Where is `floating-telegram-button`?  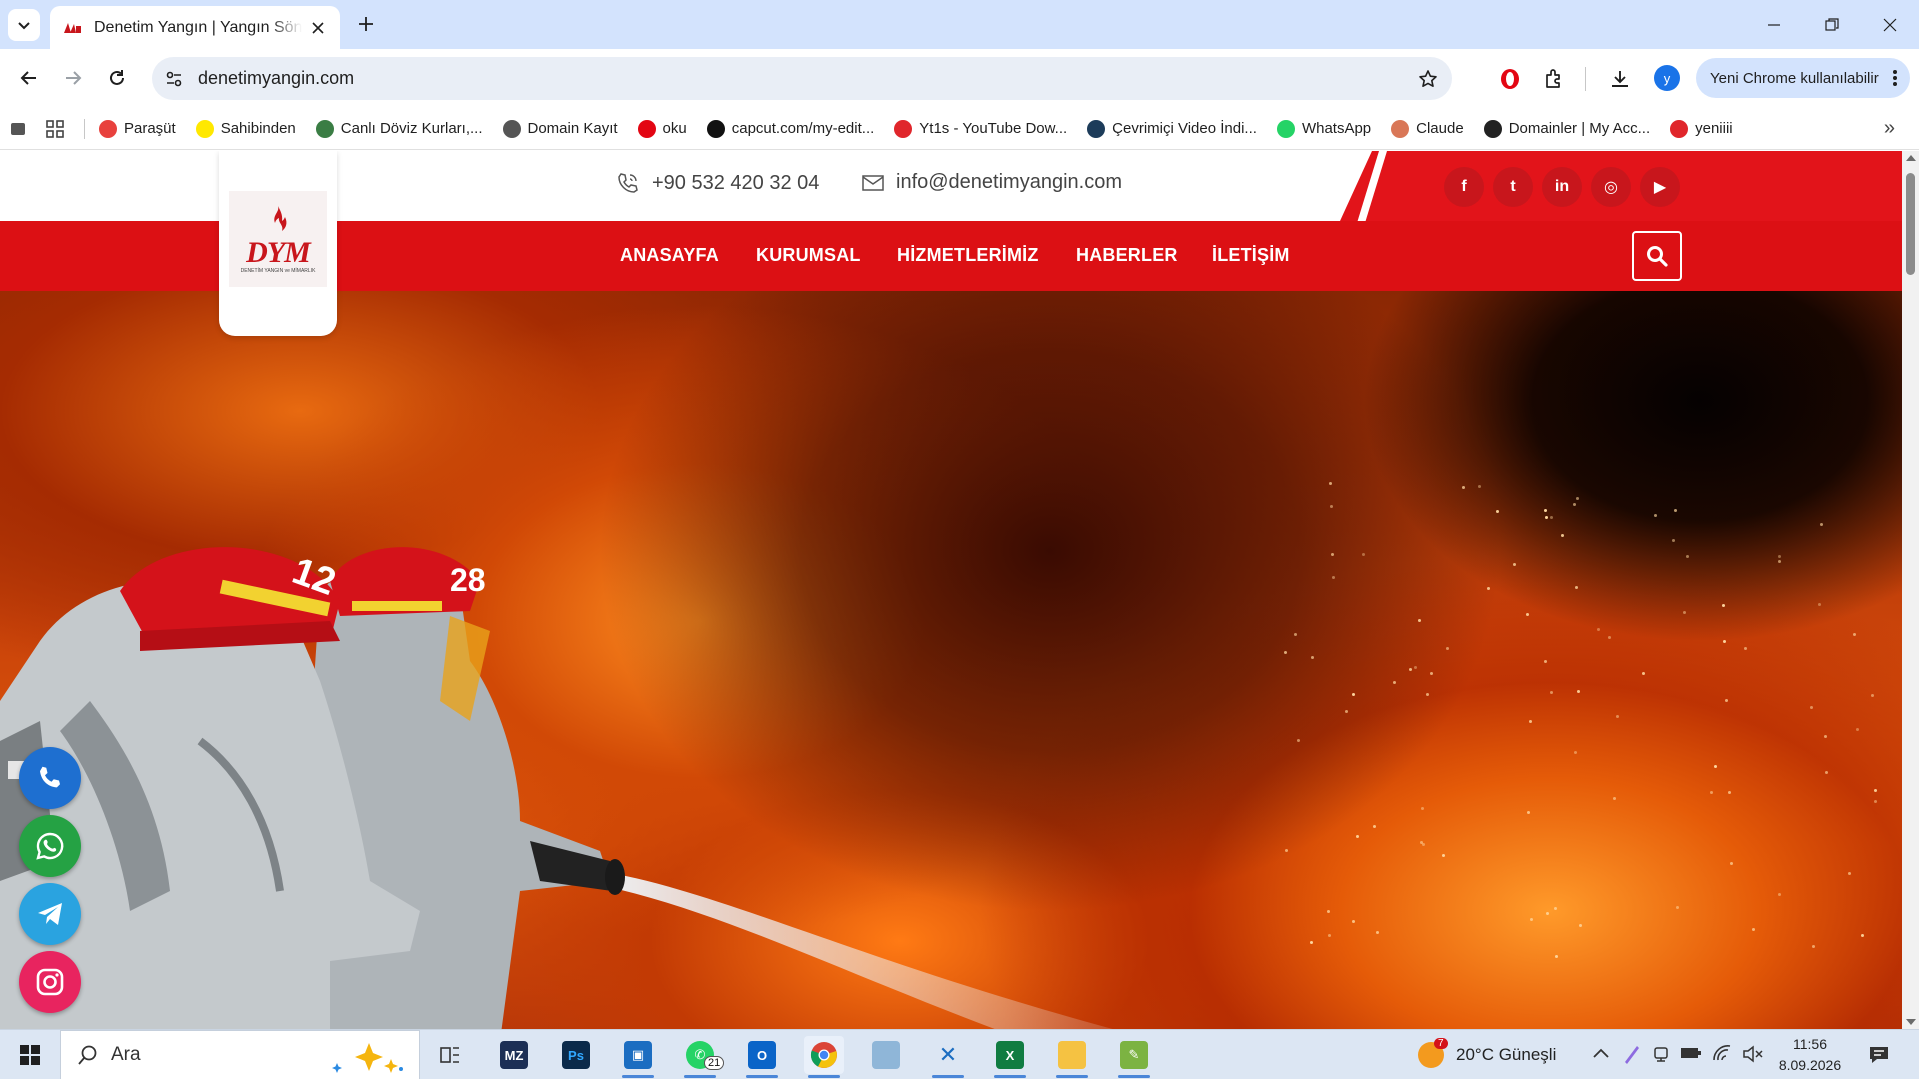 floating-telegram-button is located at coordinates (50, 914).